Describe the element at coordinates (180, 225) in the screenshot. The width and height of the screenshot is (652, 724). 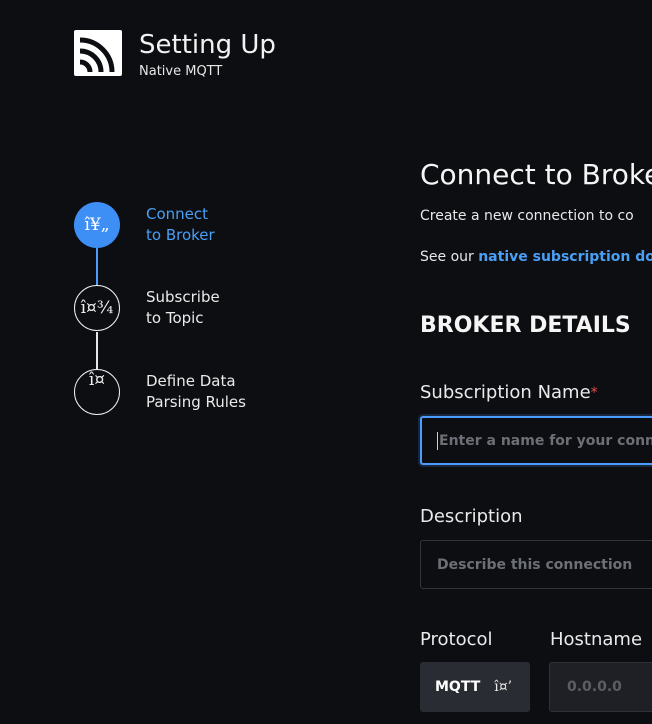
I see `step-1-label: Connect to Broker` at that location.